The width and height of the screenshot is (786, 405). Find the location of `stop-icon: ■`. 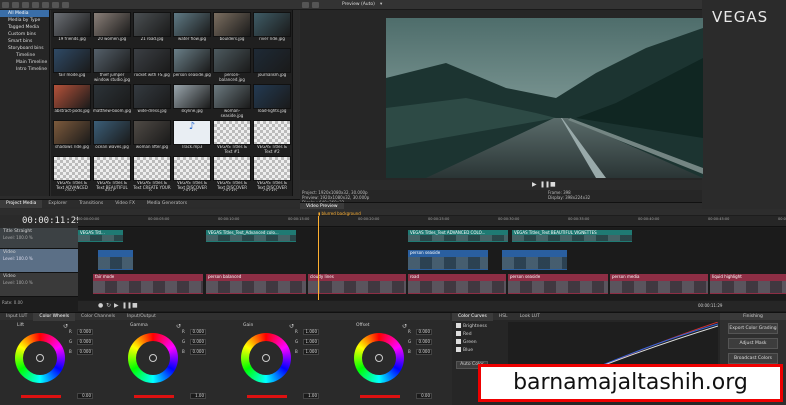

stop-icon: ■ is located at coordinates (135, 305).